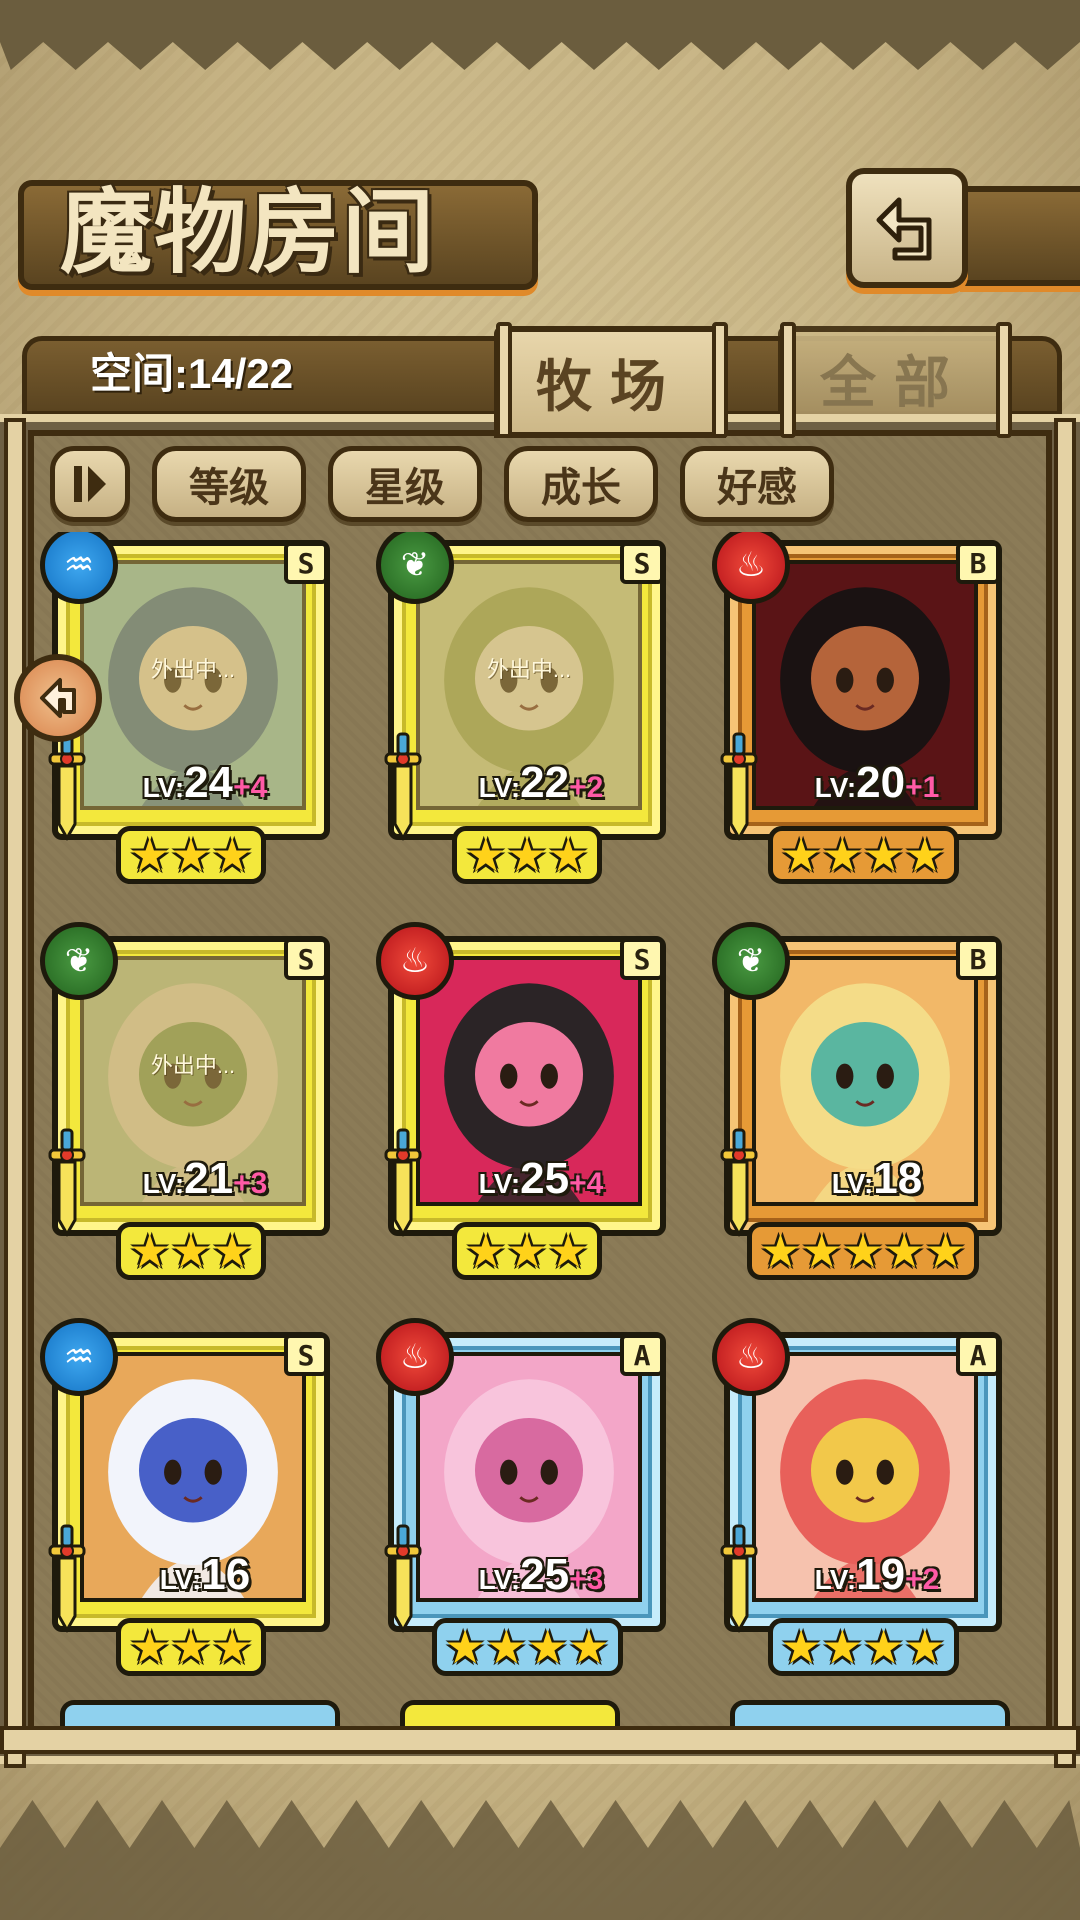  I want to click on level-label: LV:24+4, so click(205, 783).